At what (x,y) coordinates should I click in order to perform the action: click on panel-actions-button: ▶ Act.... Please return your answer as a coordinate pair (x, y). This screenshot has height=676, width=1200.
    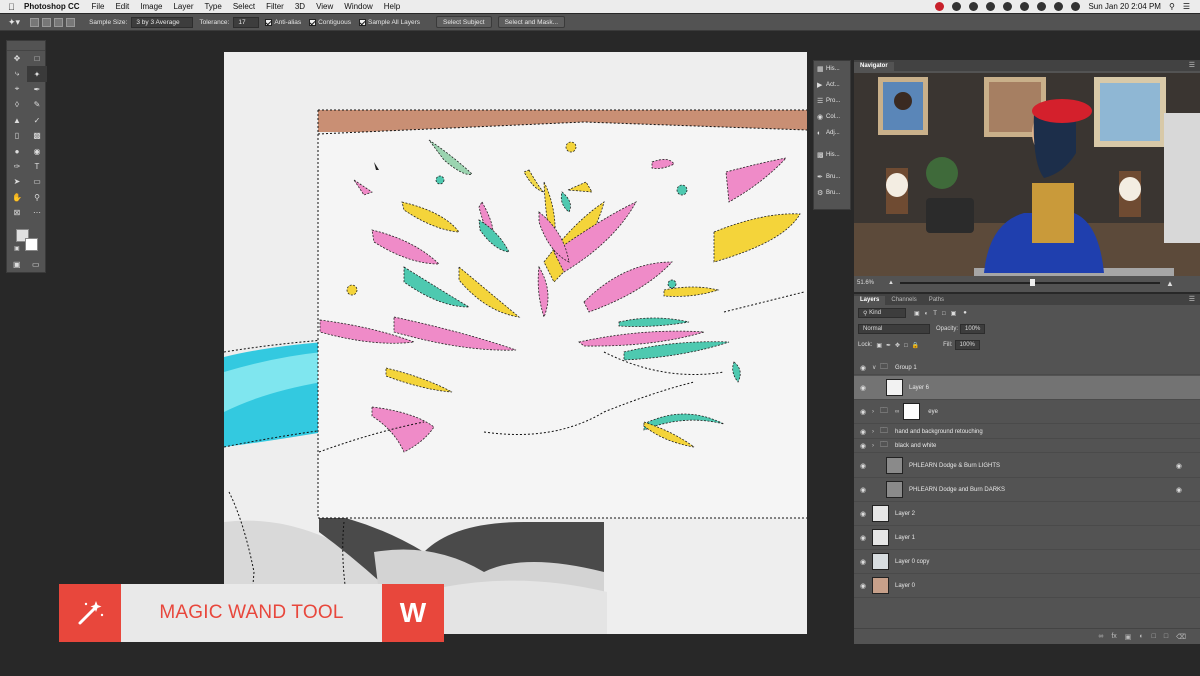
    Looking at the image, I should click on (832, 85).